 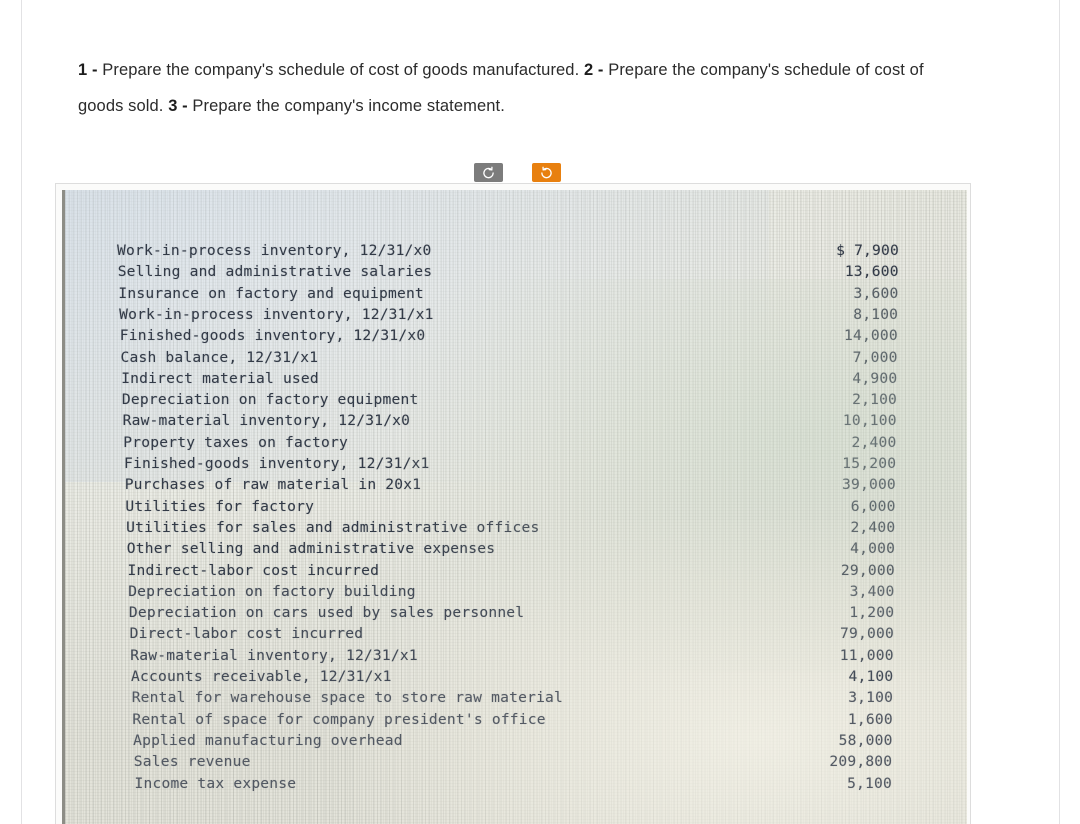 What do you see at coordinates (276, 314) in the screenshot?
I see `cost-item-label: Work-in-process inventory, 12/31/x1` at bounding box center [276, 314].